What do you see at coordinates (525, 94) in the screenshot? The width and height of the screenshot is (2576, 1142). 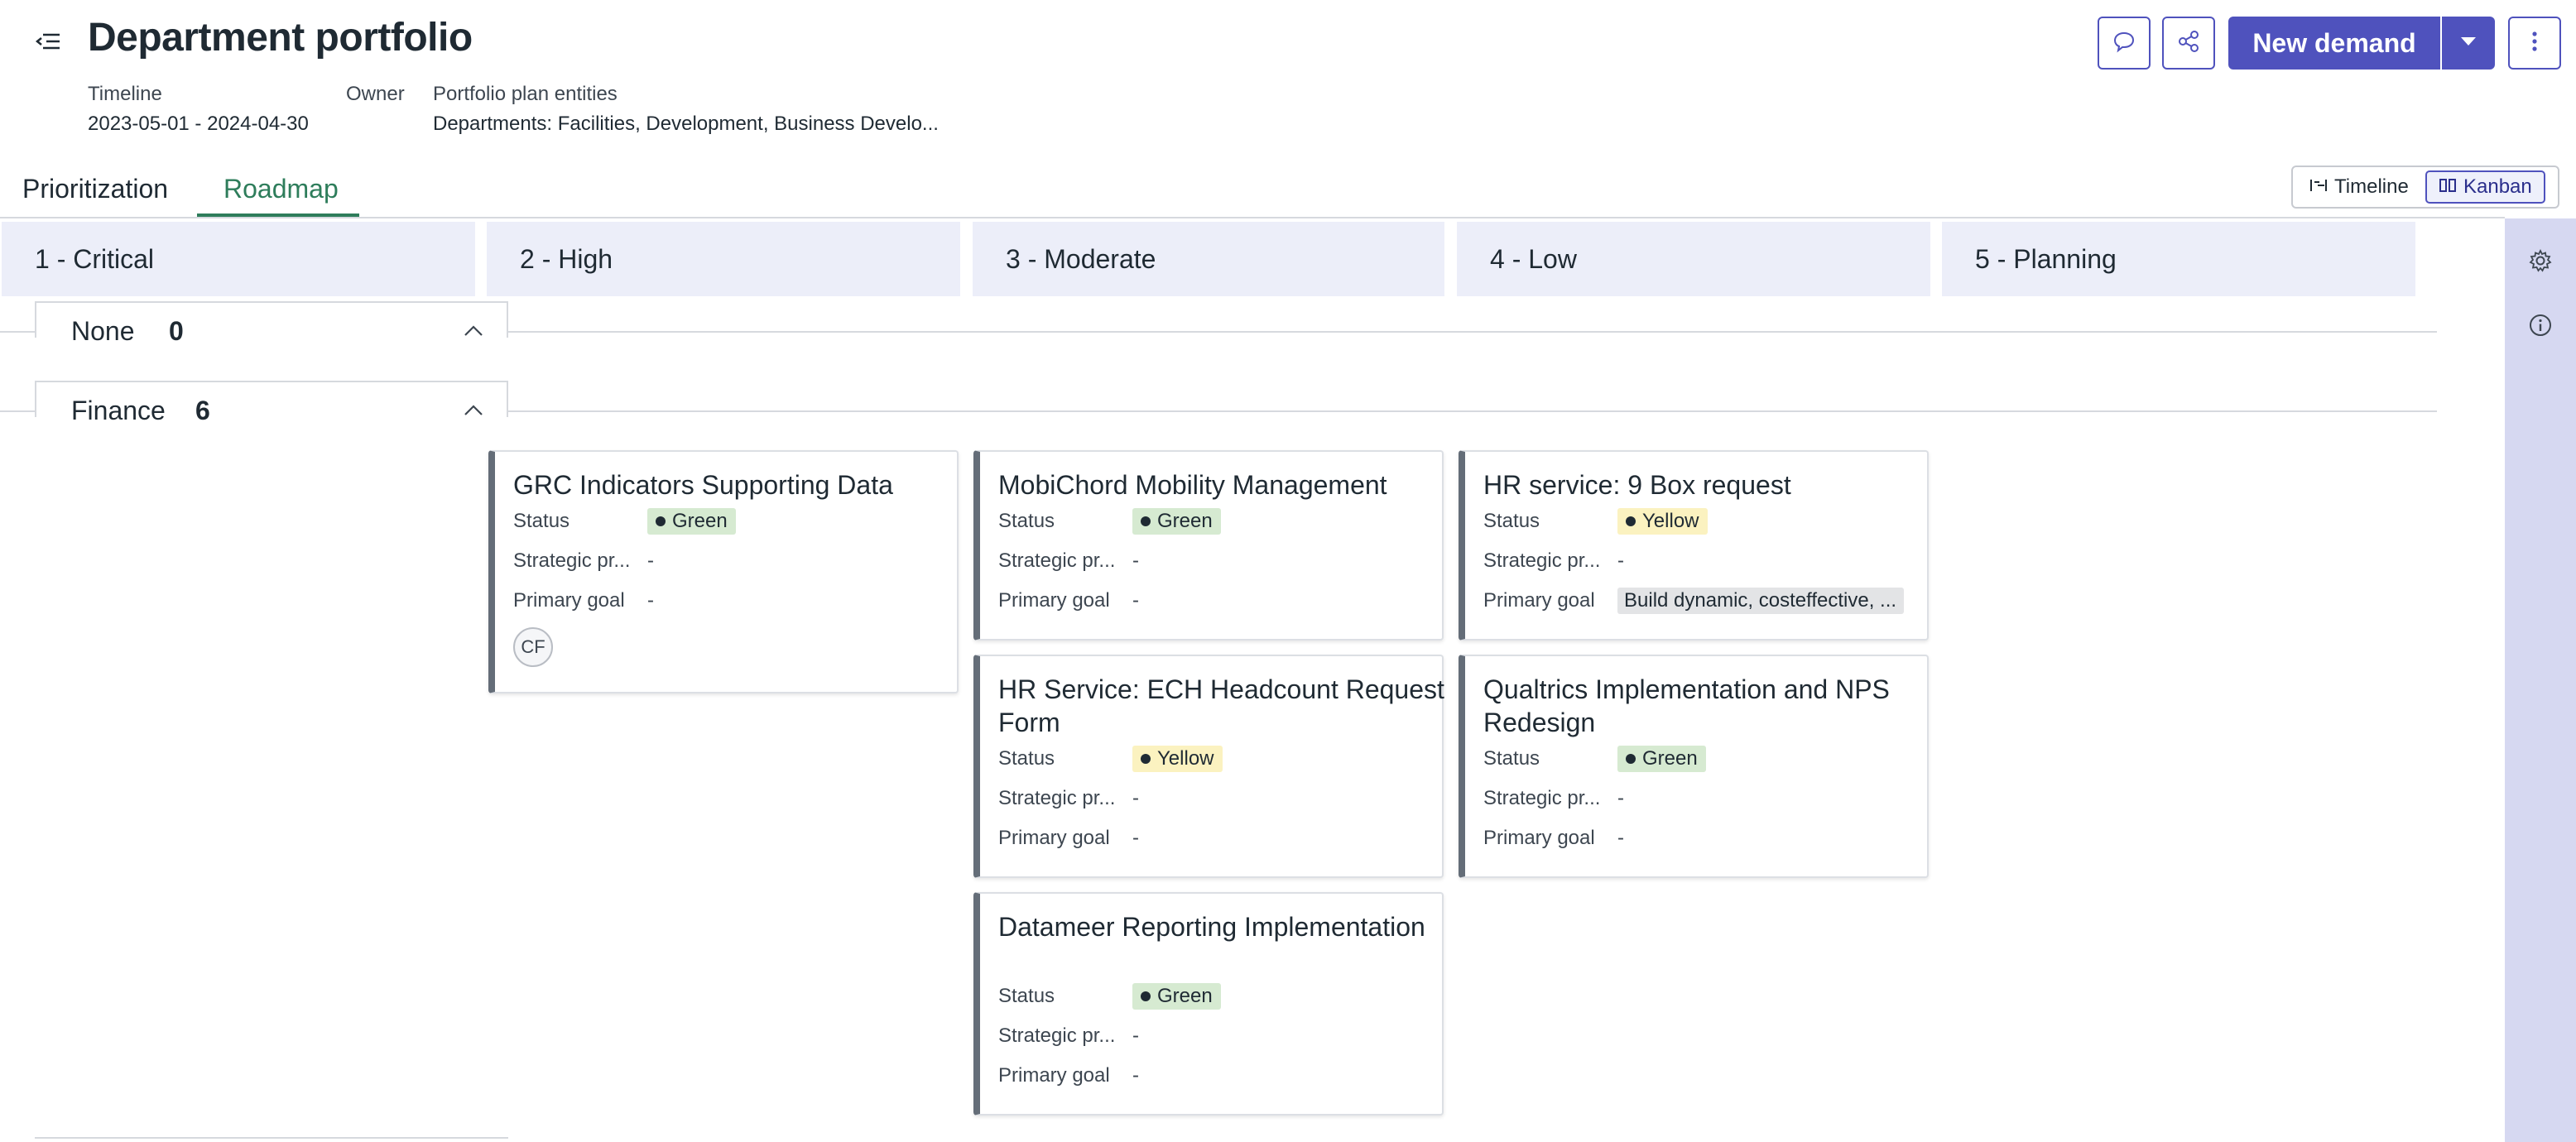 I see `entities-label: Portfolio plan entities` at bounding box center [525, 94].